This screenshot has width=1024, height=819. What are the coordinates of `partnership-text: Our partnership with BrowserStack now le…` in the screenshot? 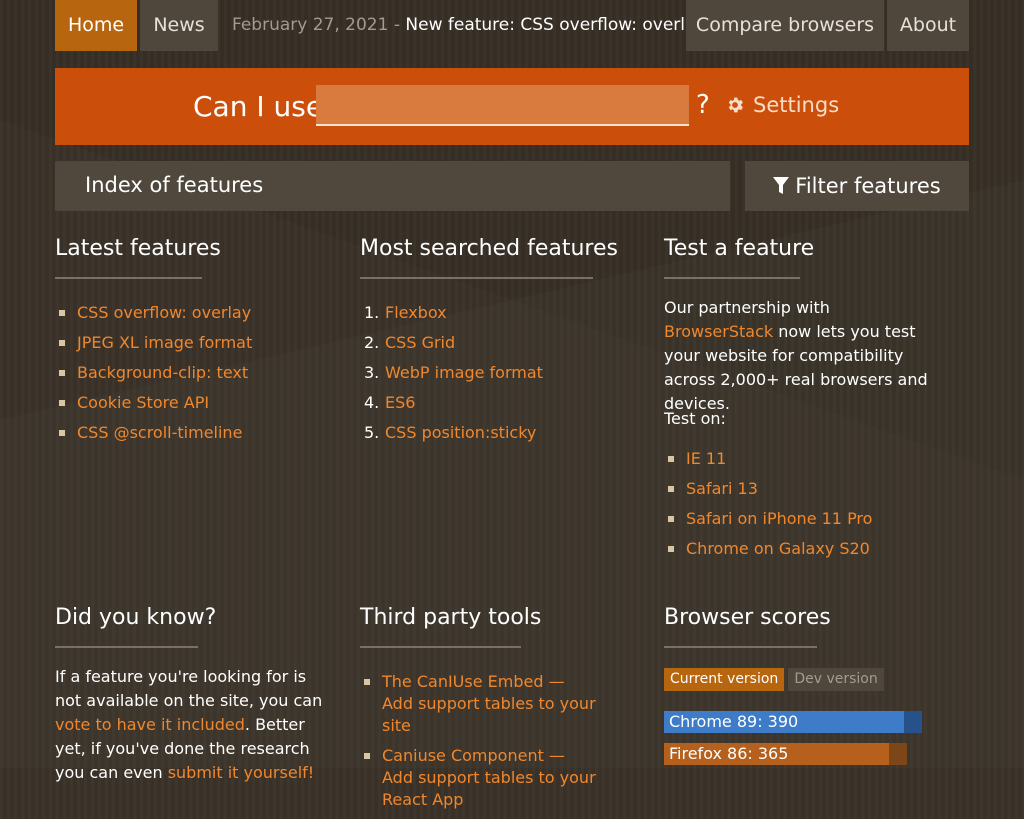 It's located at (804, 356).